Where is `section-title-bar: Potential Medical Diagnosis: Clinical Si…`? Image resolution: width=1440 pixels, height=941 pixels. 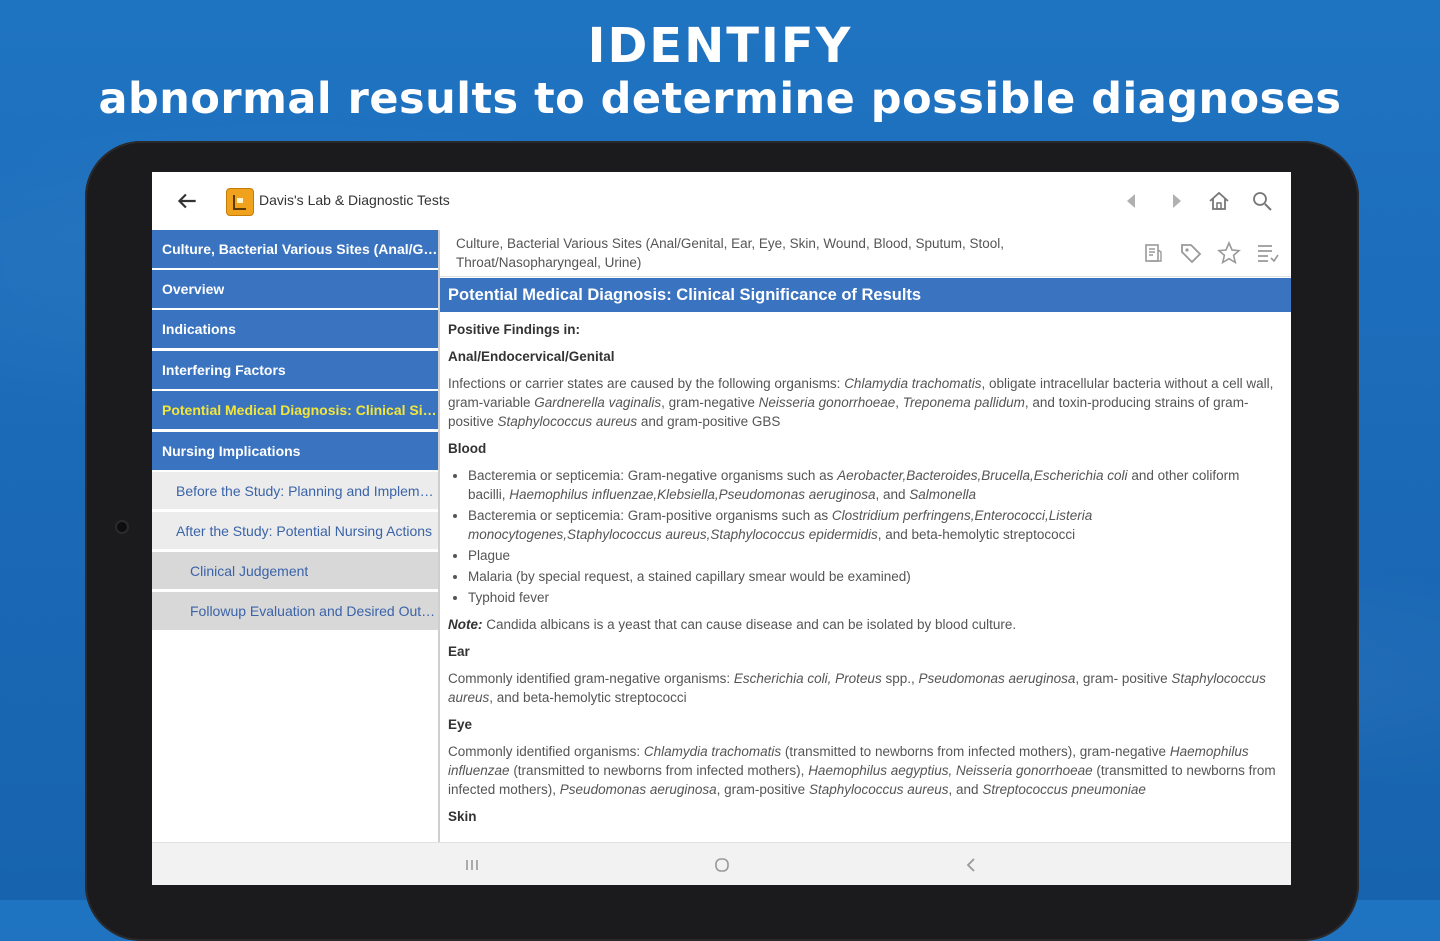
section-title-bar: Potential Medical Diagnosis: Clinical Si… is located at coordinates (865, 295).